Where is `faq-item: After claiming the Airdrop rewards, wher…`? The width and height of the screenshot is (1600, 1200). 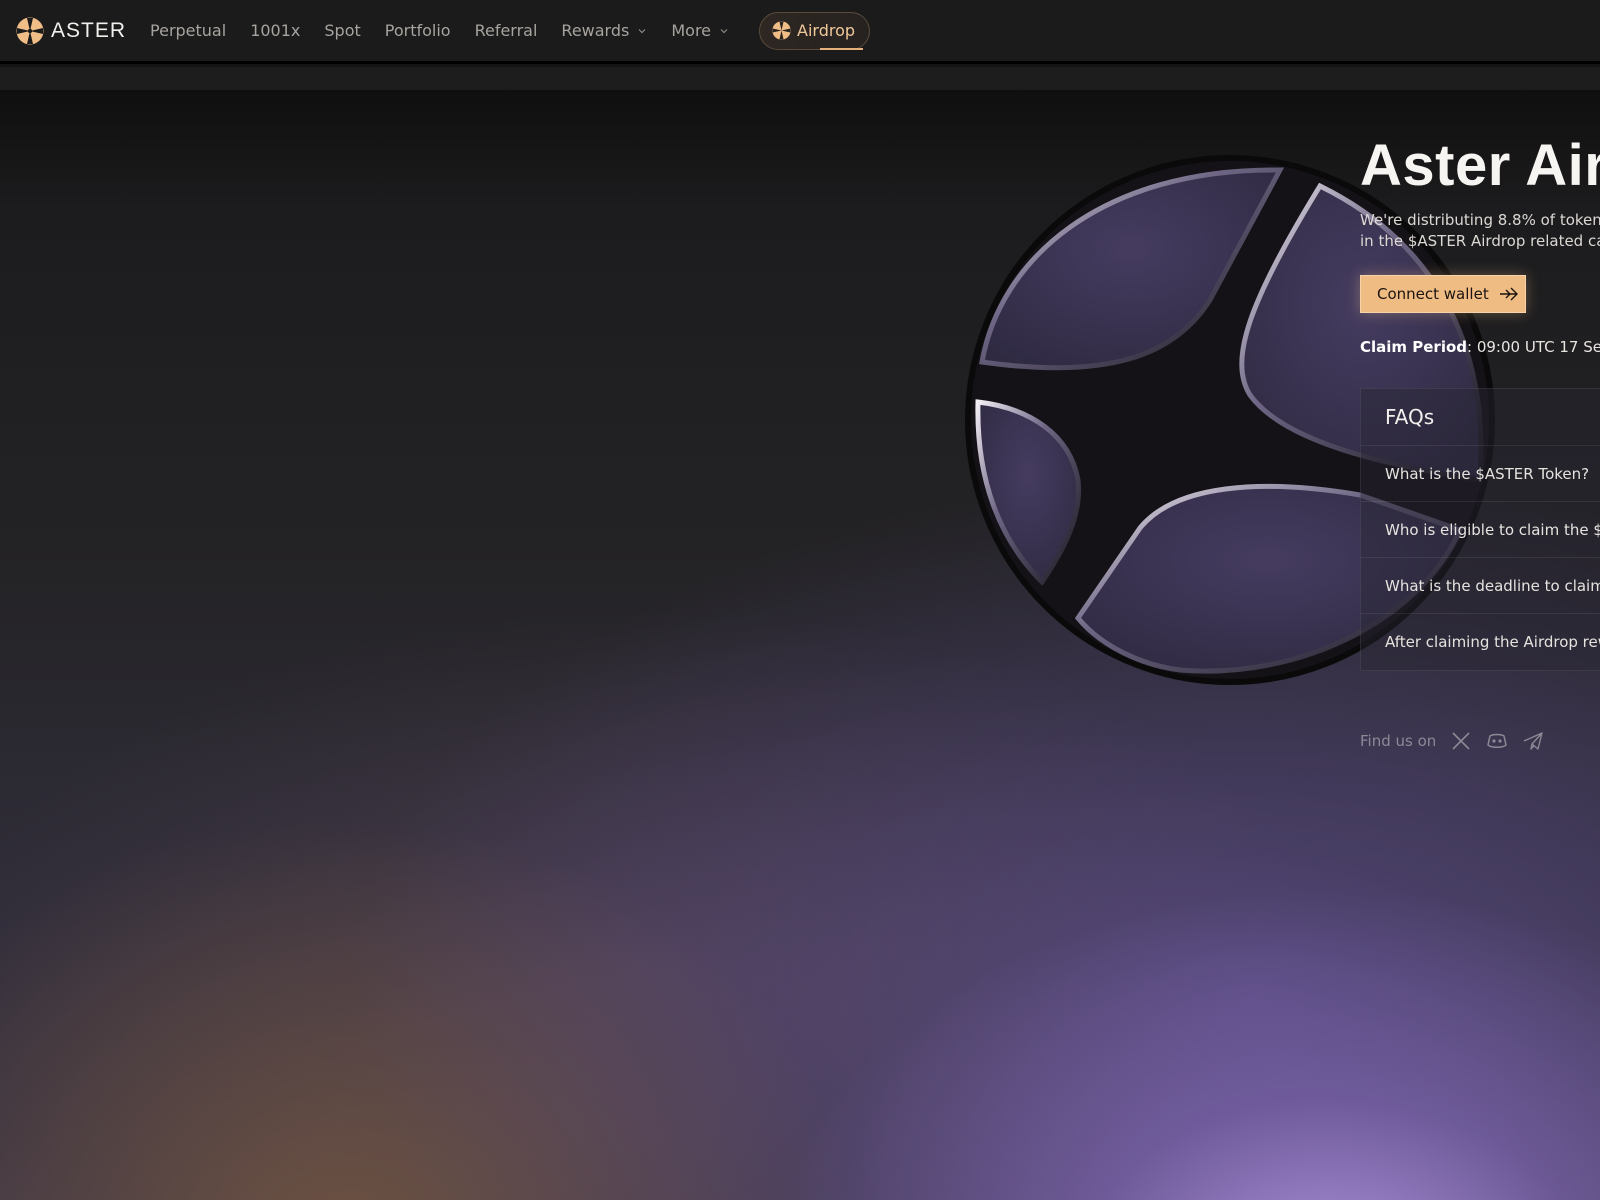 faq-item: After claiming the Airdrop rewards, wher… is located at coordinates (1480, 642).